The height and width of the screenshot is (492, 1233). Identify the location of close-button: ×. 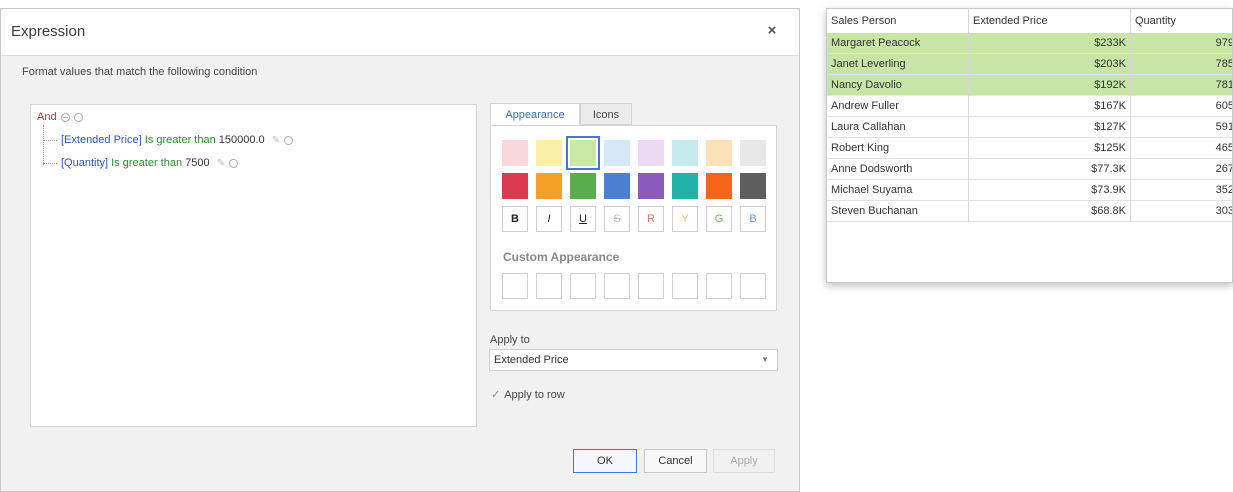
(772, 31).